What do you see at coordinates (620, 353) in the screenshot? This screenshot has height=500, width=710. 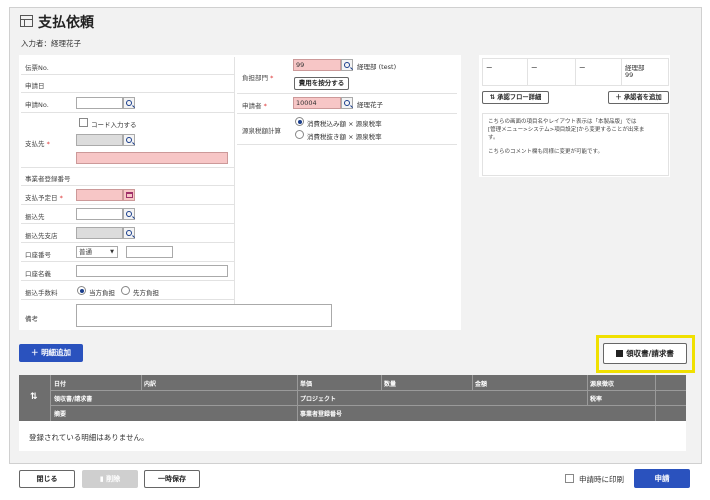 I see `document-icon` at bounding box center [620, 353].